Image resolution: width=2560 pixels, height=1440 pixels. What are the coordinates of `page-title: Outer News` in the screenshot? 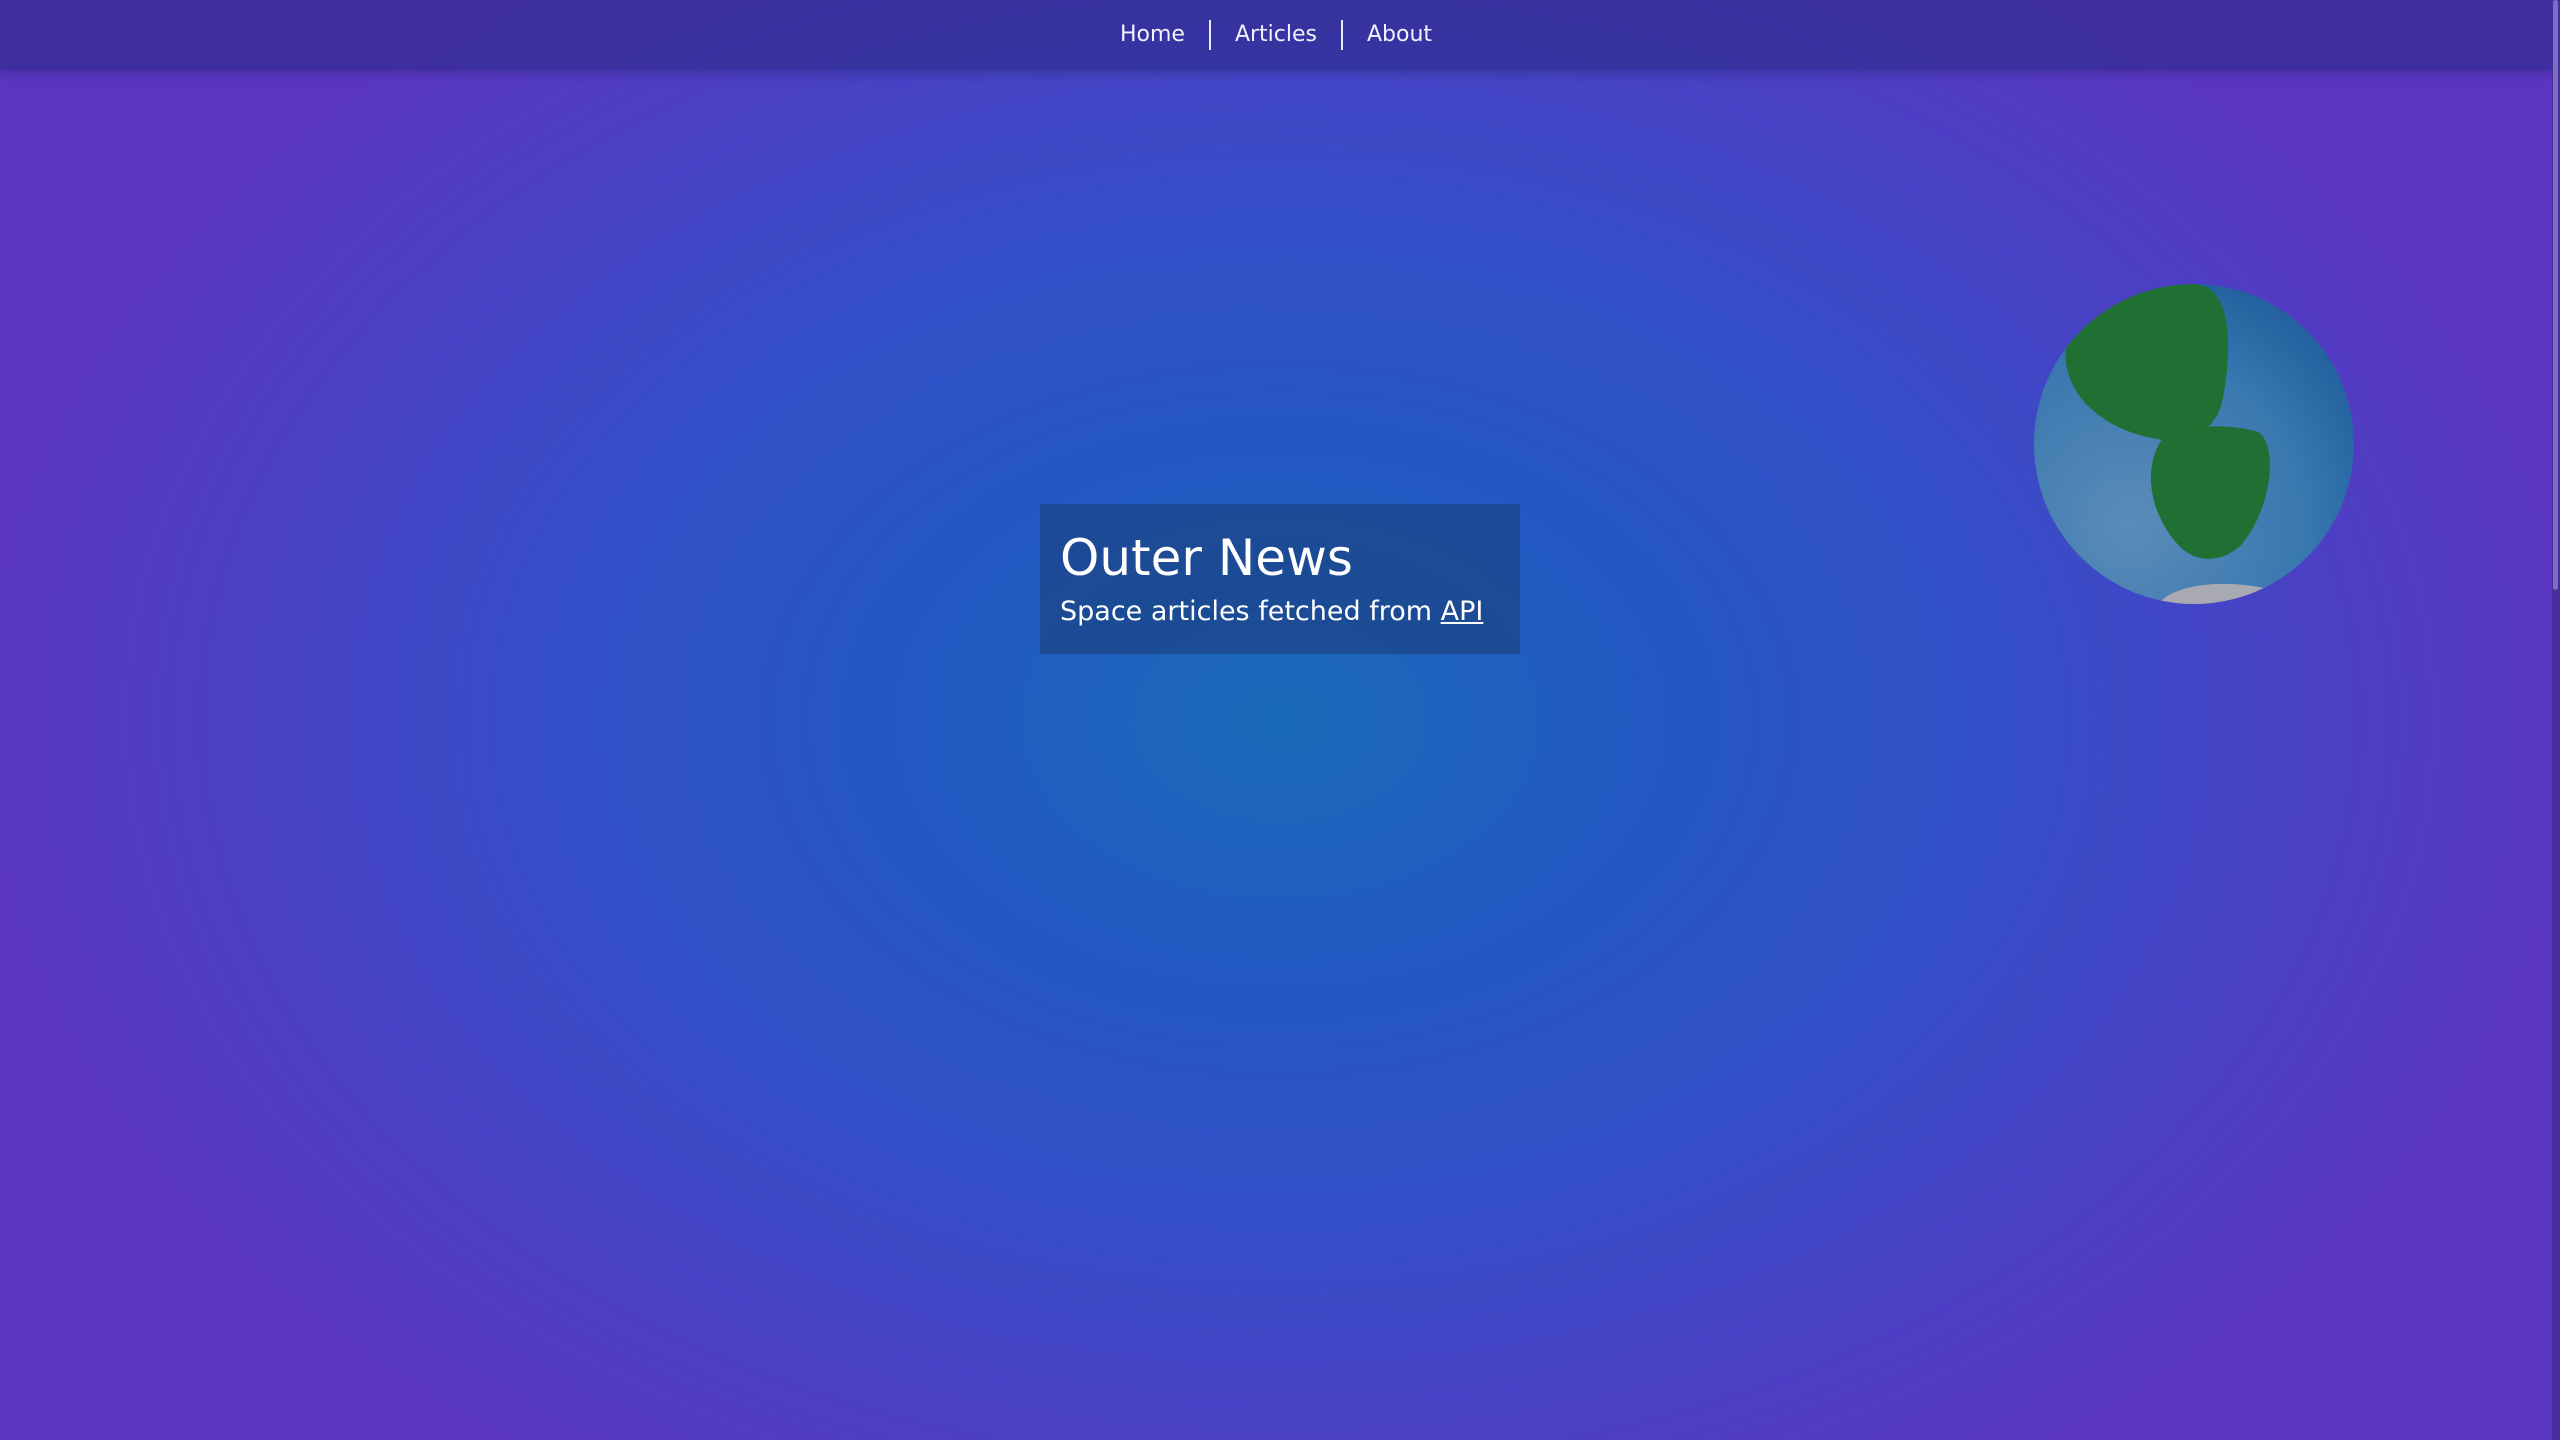 It's located at (1206, 558).